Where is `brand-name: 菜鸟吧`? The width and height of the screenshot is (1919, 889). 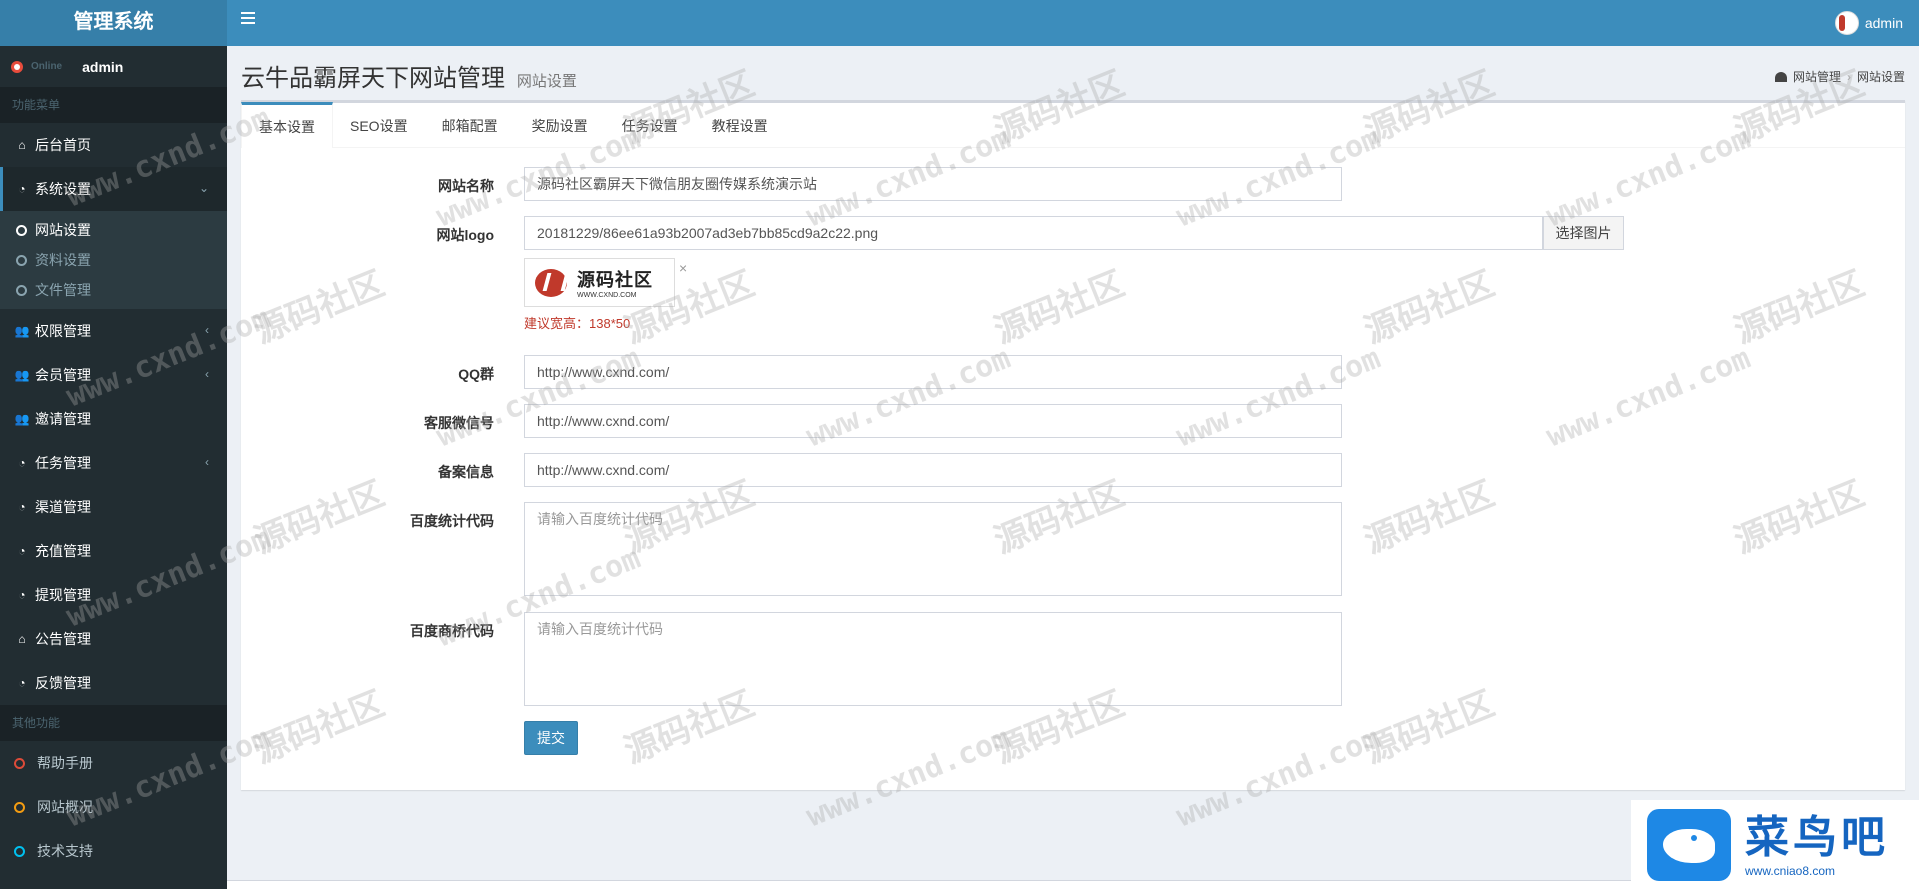 brand-name: 菜鸟吧 is located at coordinates (1817, 837).